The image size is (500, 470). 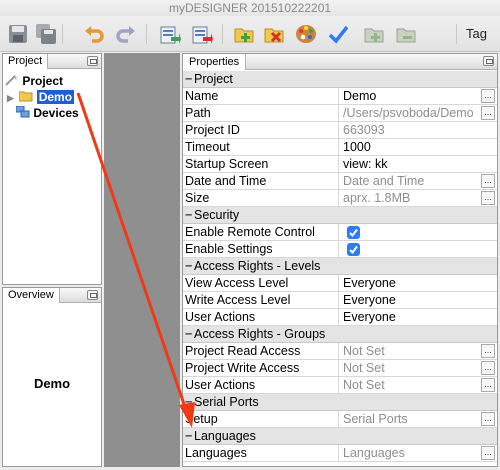 I want to click on property-name: Enable Settings, so click(x=262, y=249).